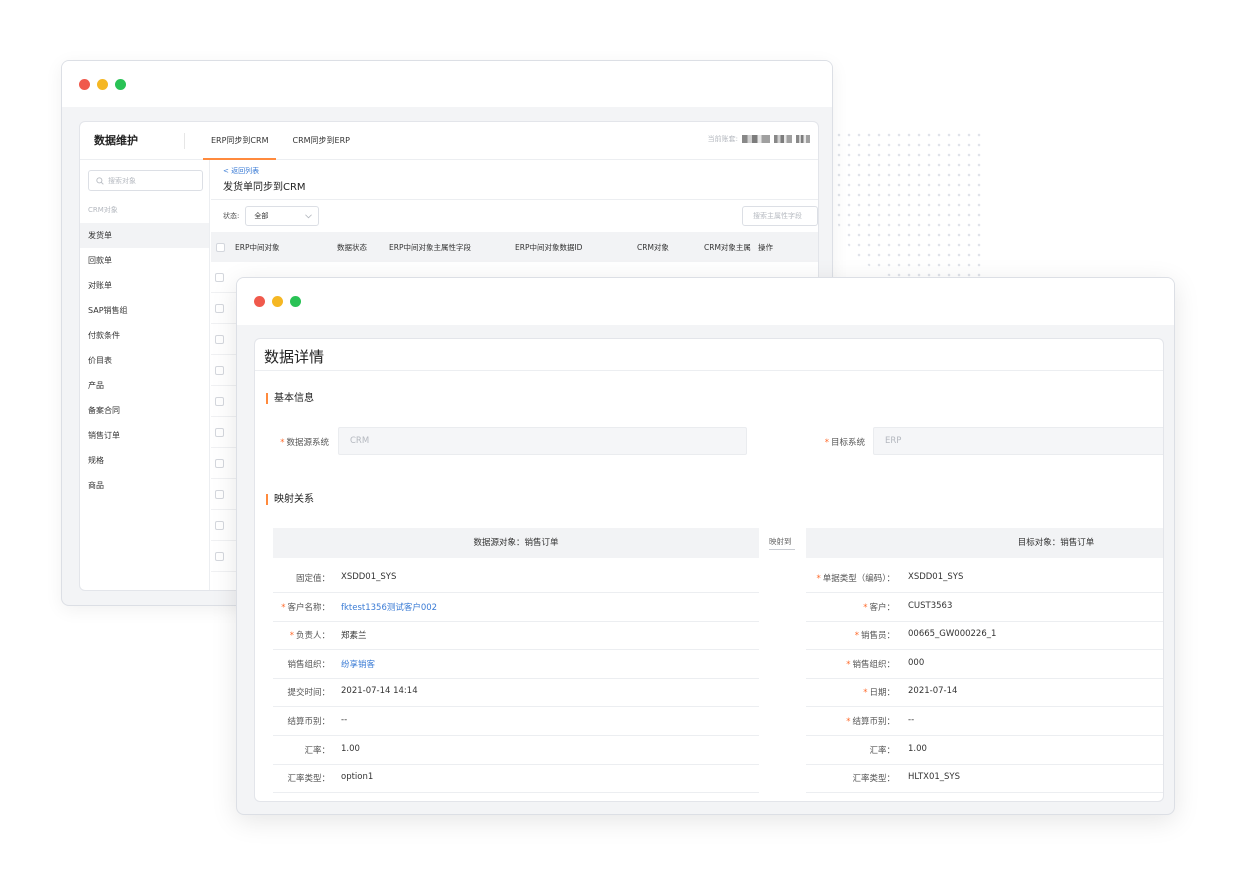  I want to click on field-label: 销售组织：, so click(301, 664).